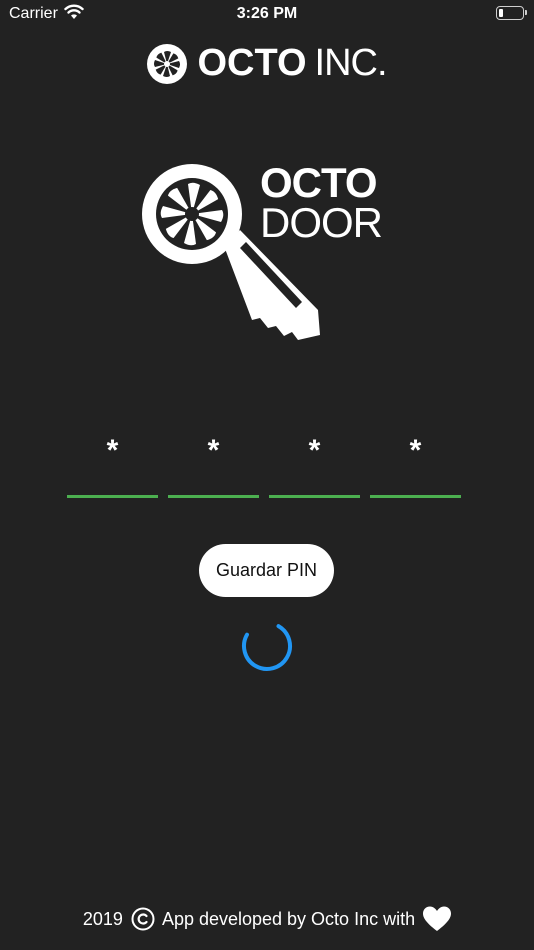 The height and width of the screenshot is (950, 534). What do you see at coordinates (252, 63) in the screenshot?
I see `brand-name-bold: OCTO` at bounding box center [252, 63].